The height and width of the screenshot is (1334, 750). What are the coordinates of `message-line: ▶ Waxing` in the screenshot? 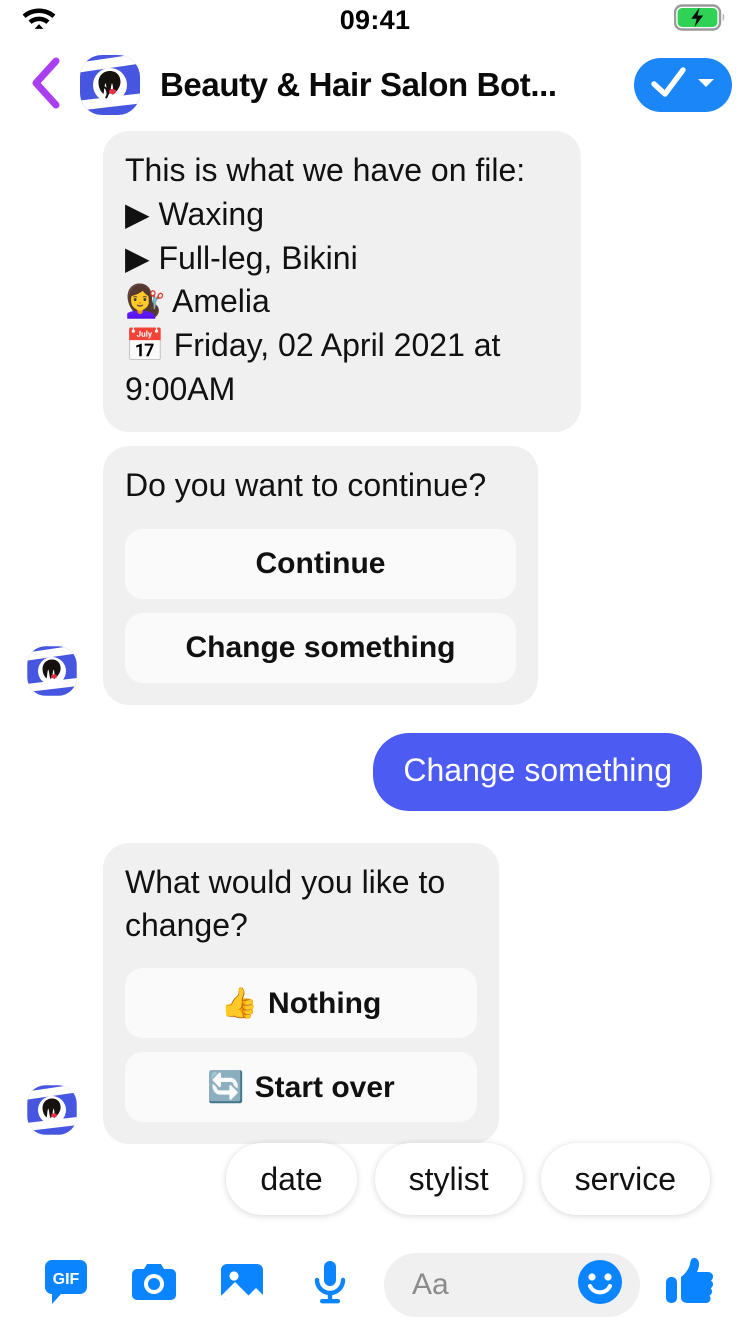 It's located at (195, 213).